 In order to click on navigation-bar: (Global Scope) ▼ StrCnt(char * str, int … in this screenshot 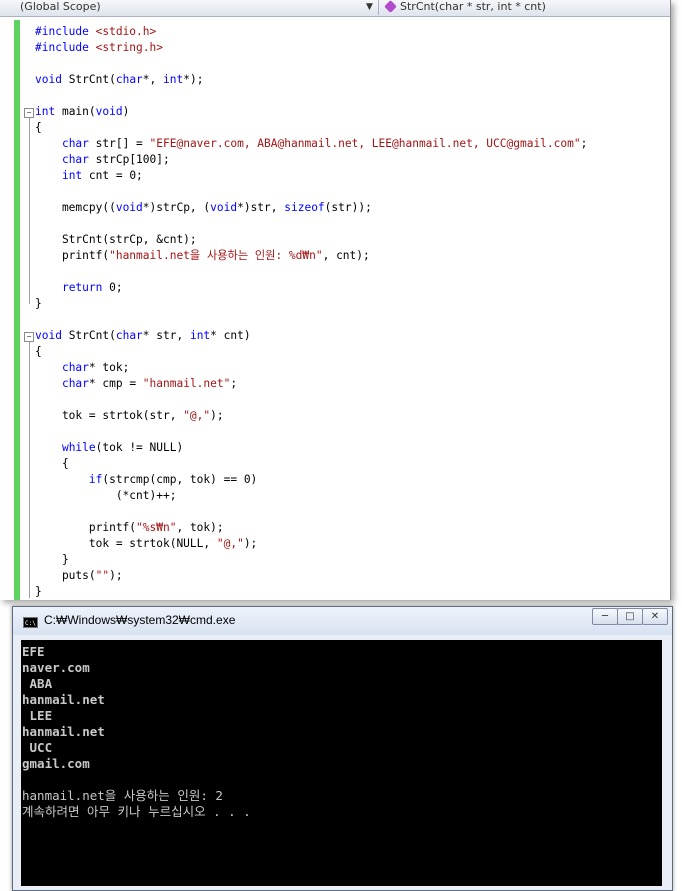, I will do `click(335, 8)`.